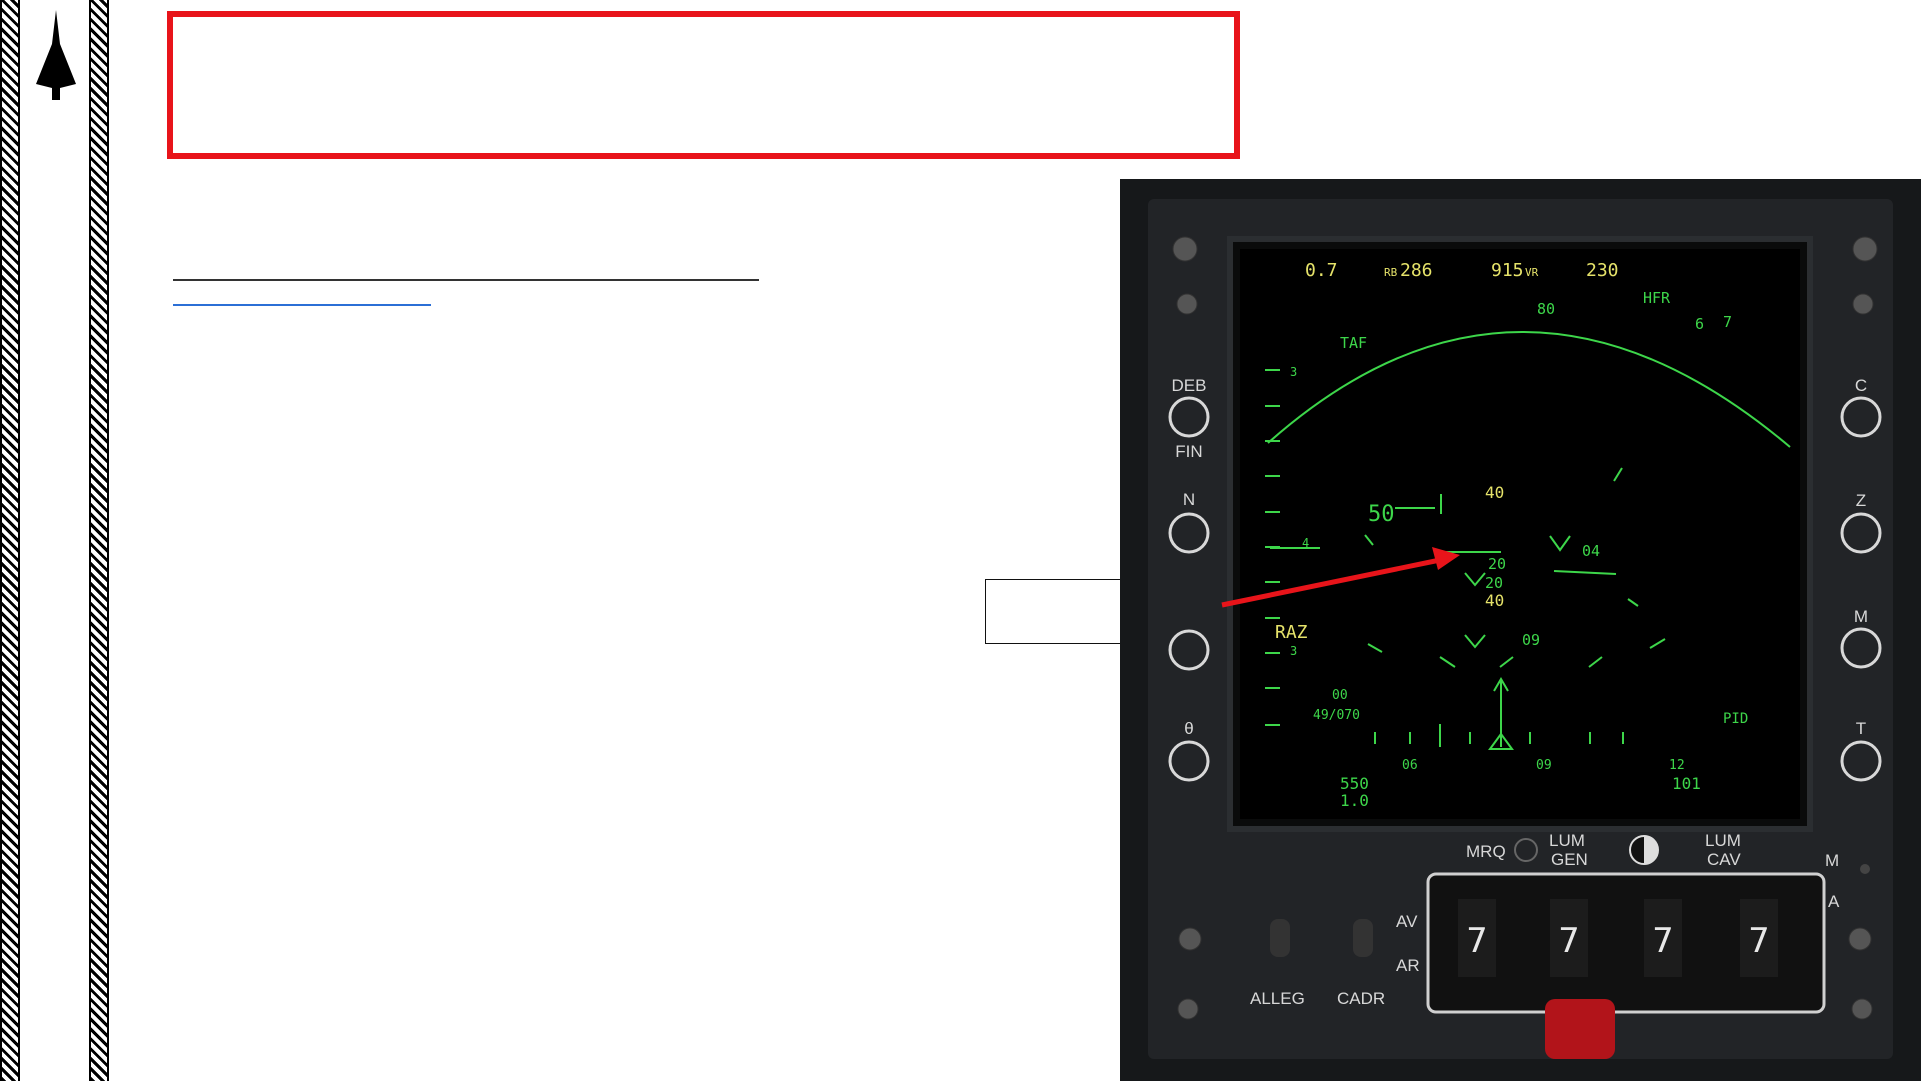 The height and width of the screenshot is (1081, 1921). What do you see at coordinates (1657, 298) in the screenshot?
I see `hfr-label: HFR` at bounding box center [1657, 298].